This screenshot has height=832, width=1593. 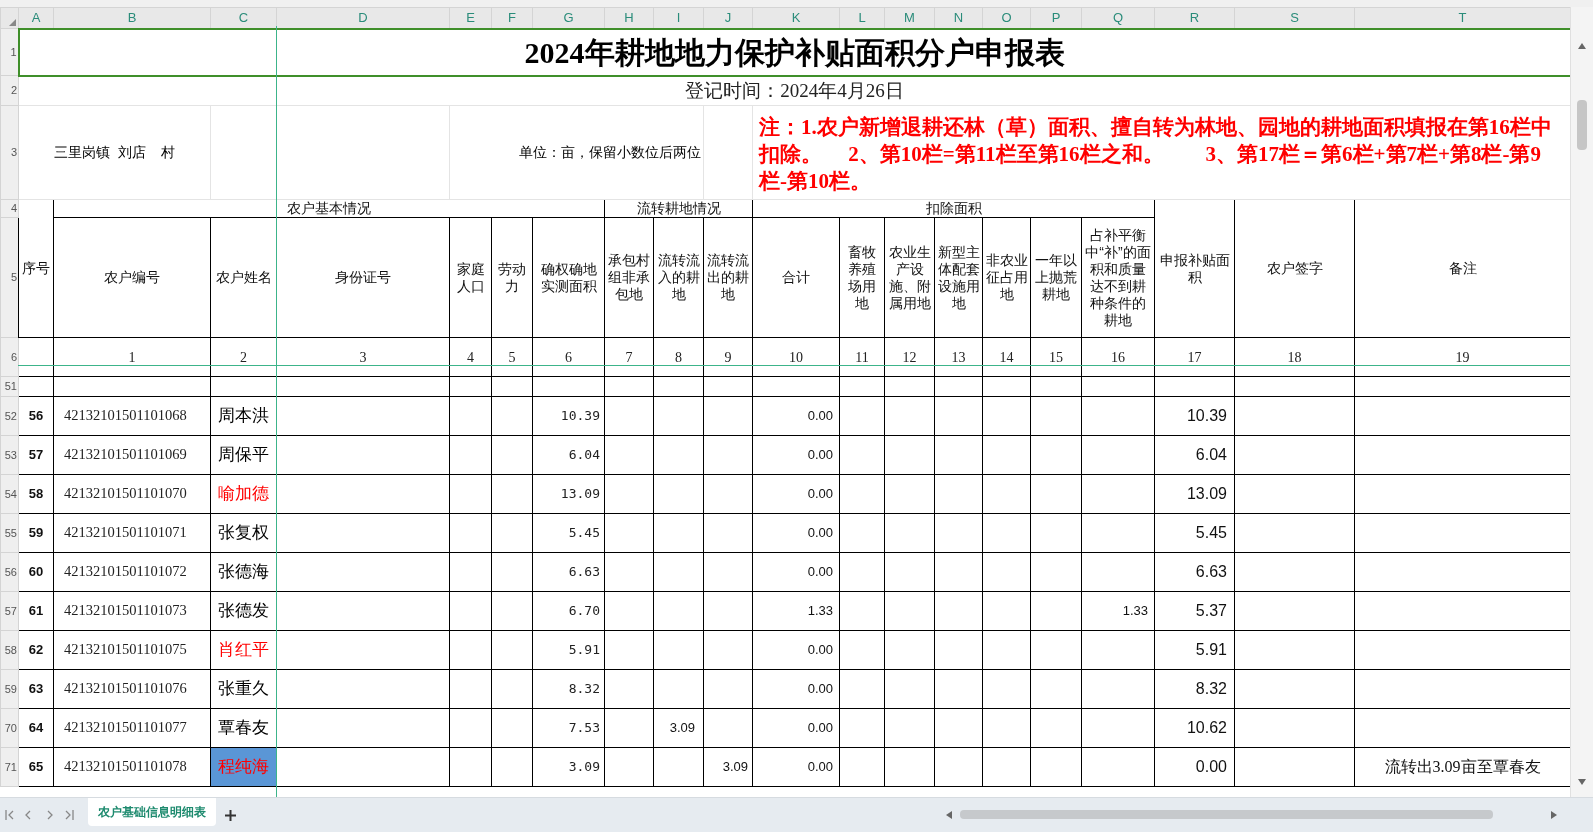 What do you see at coordinates (12, 22) in the screenshot?
I see `select-all-icon` at bounding box center [12, 22].